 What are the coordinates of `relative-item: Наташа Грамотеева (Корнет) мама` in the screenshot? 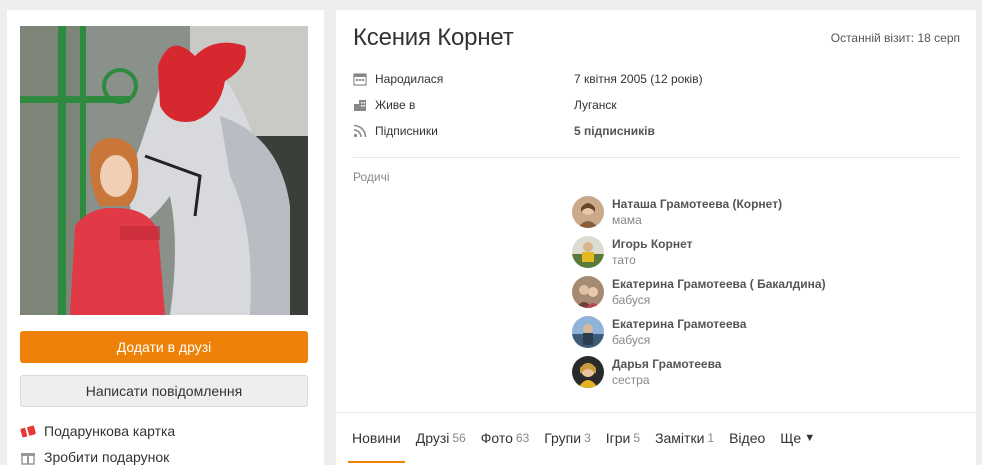 It's located at (762, 212).